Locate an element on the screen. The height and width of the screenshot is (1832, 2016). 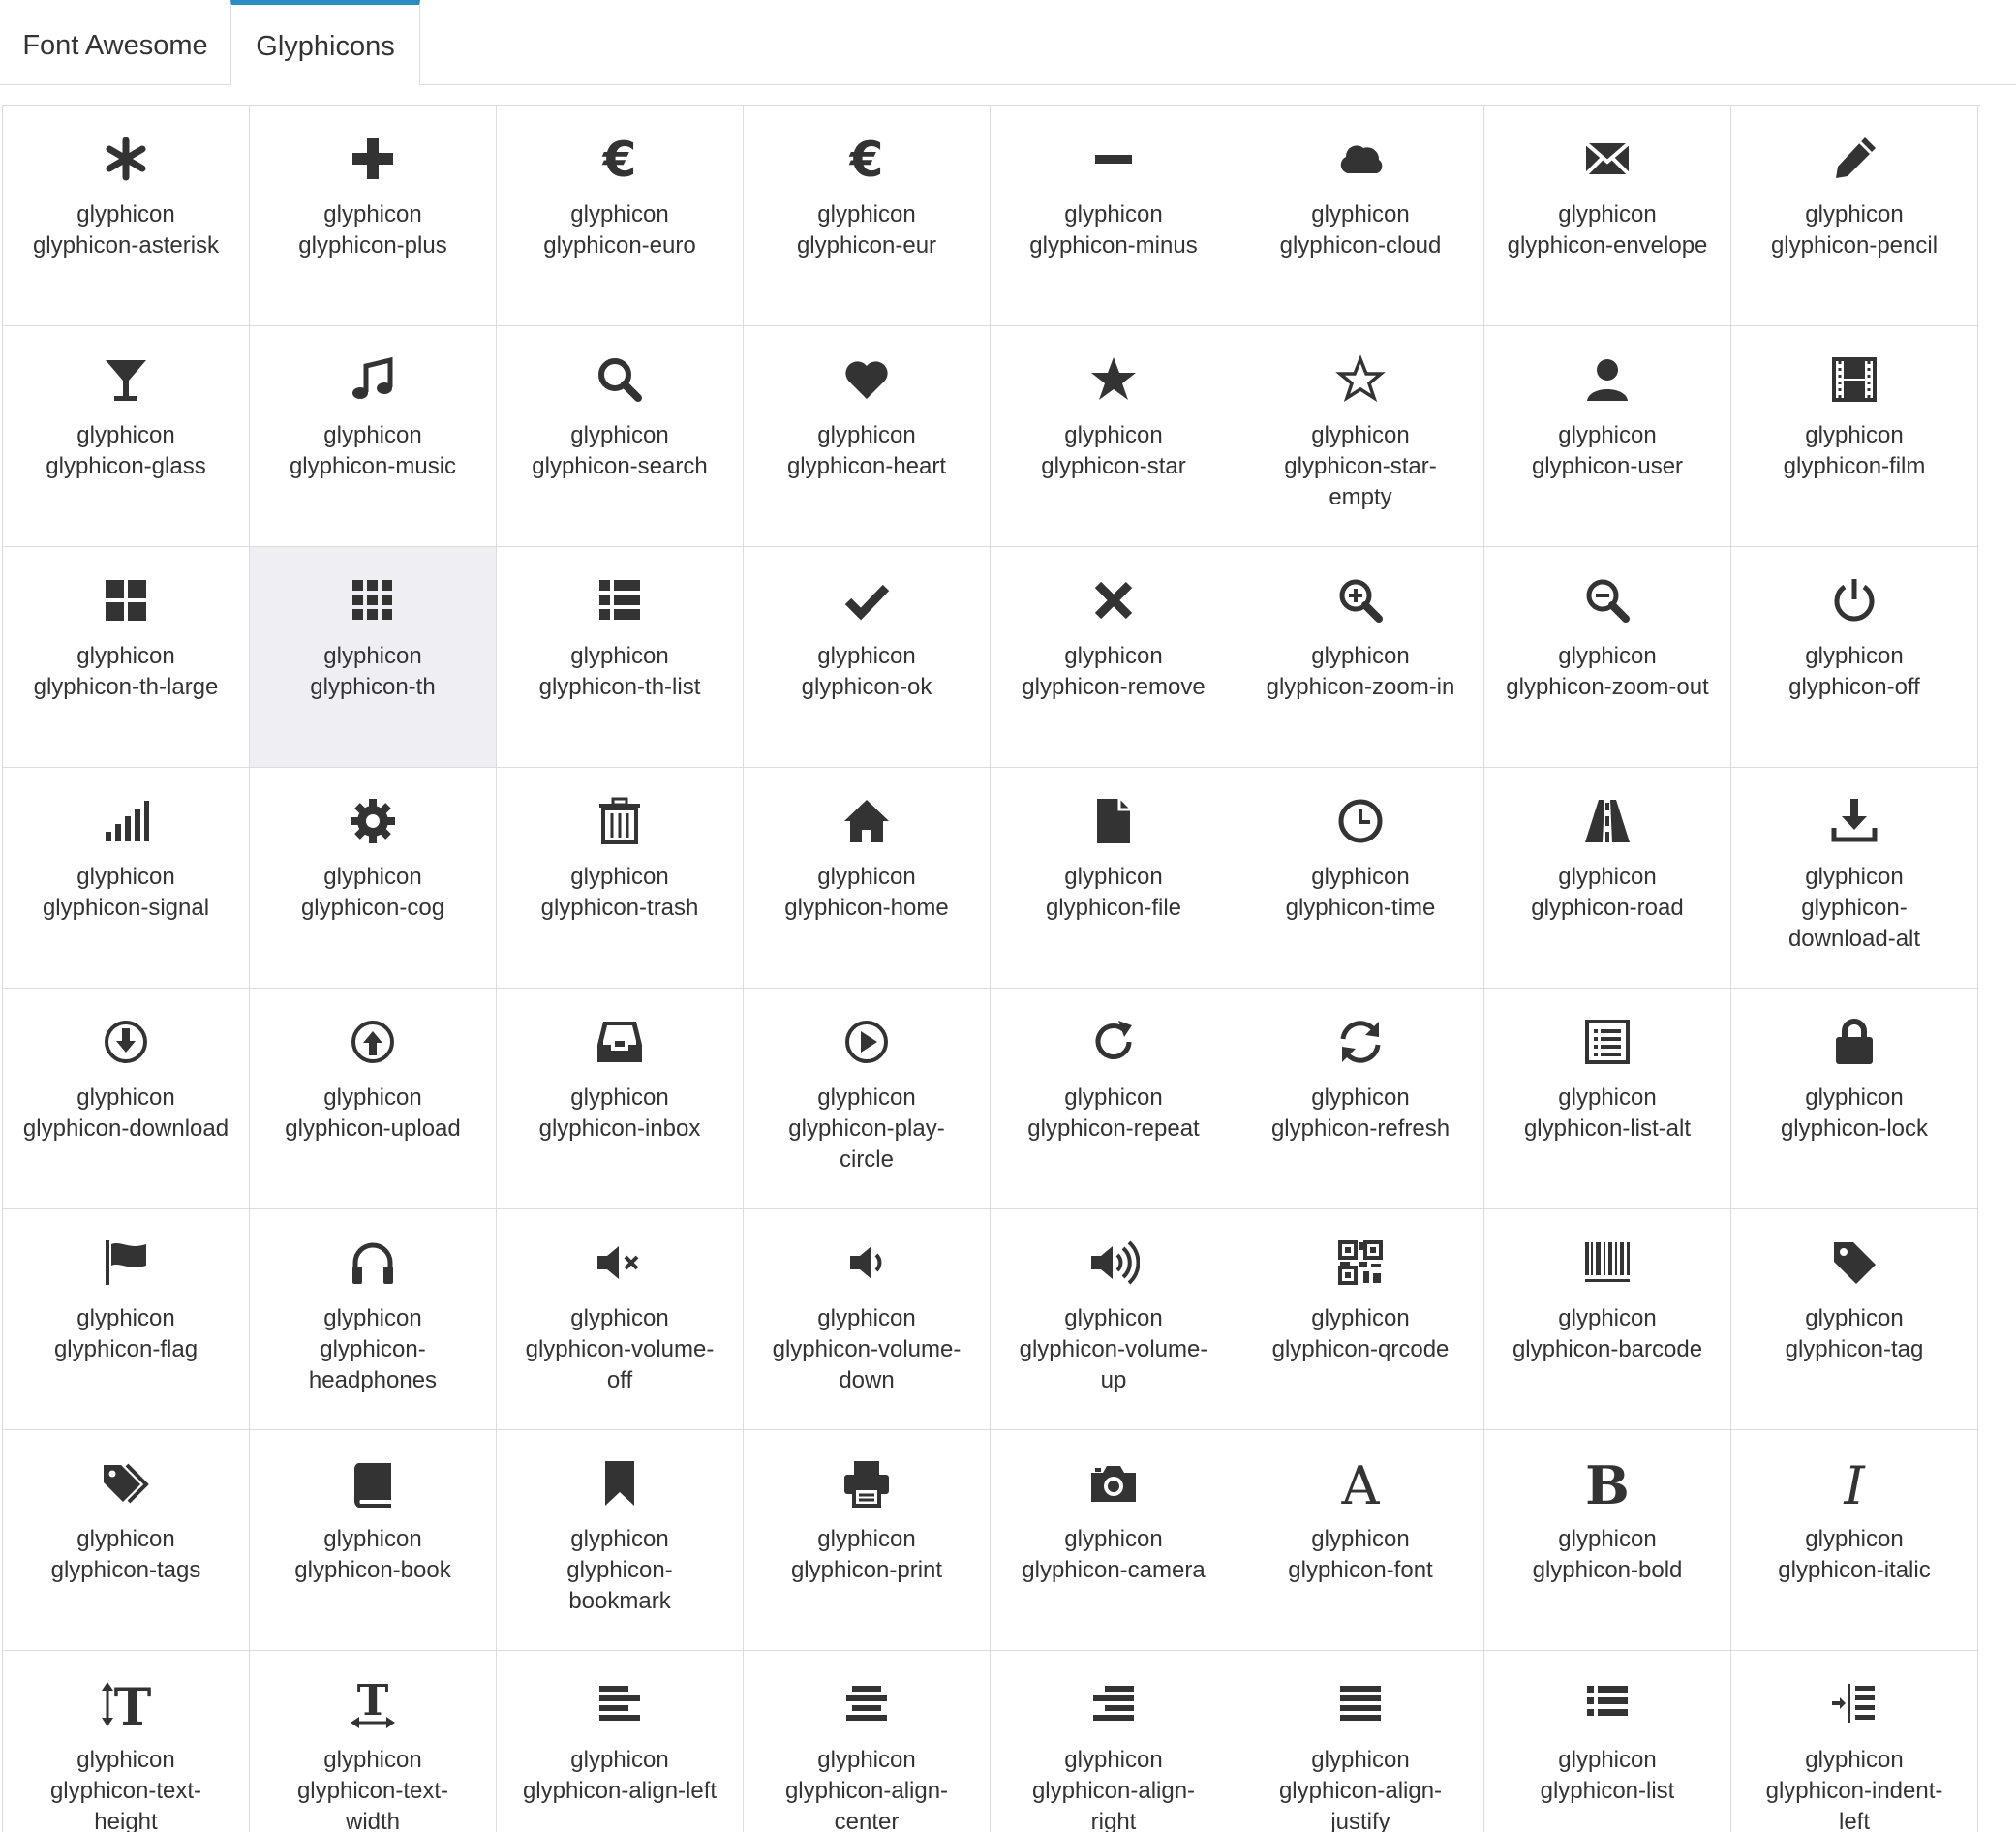
icon-cell-book: glyphicon glyphicon-book is located at coordinates (374, 1540).